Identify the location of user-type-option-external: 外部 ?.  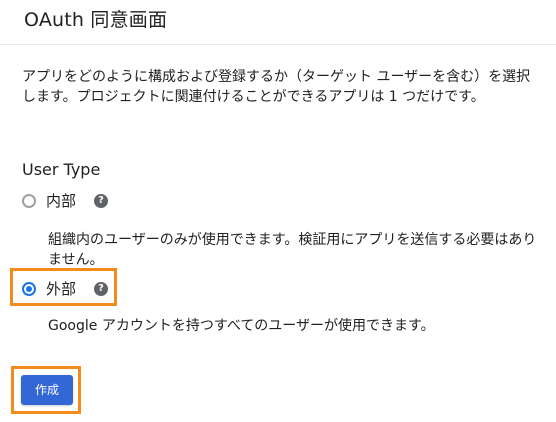
(65, 289).